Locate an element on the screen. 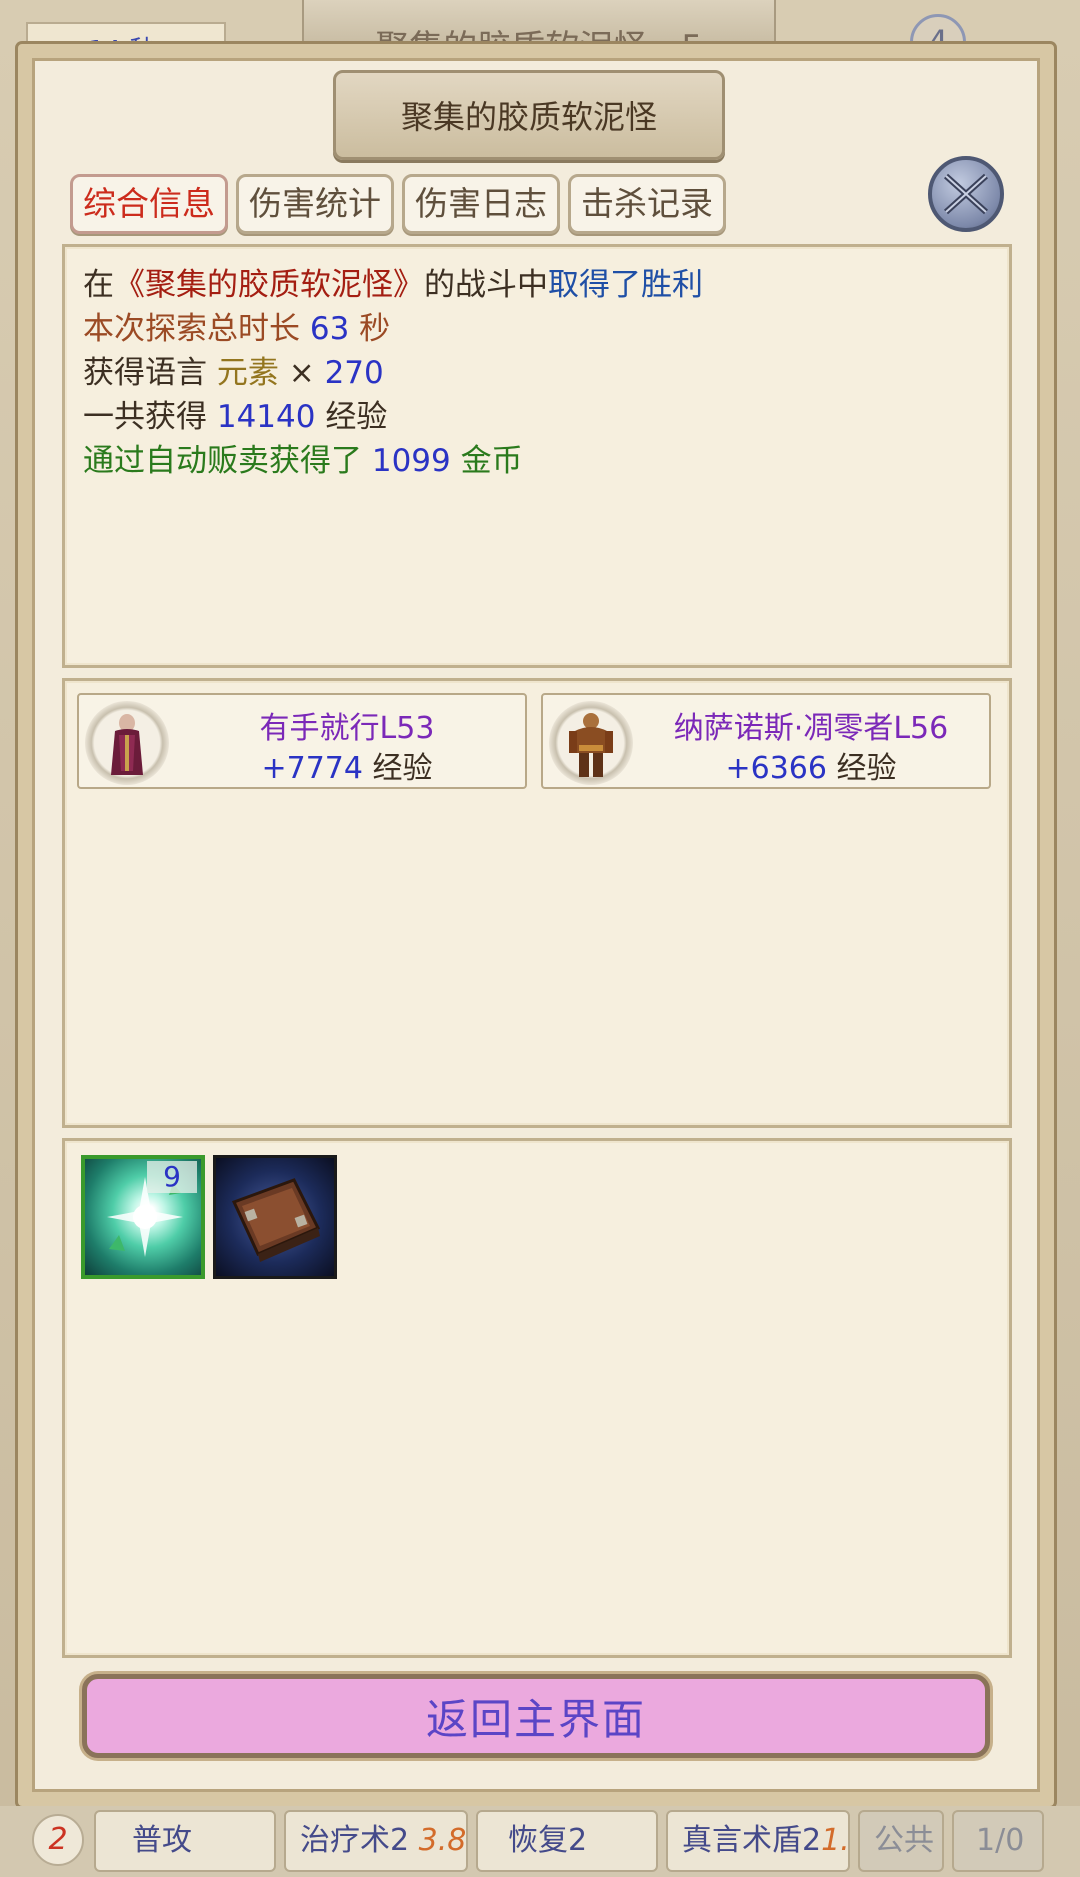  summary-line-gold: 通过自动贩卖获得了 1099 金币 is located at coordinates (303, 461).